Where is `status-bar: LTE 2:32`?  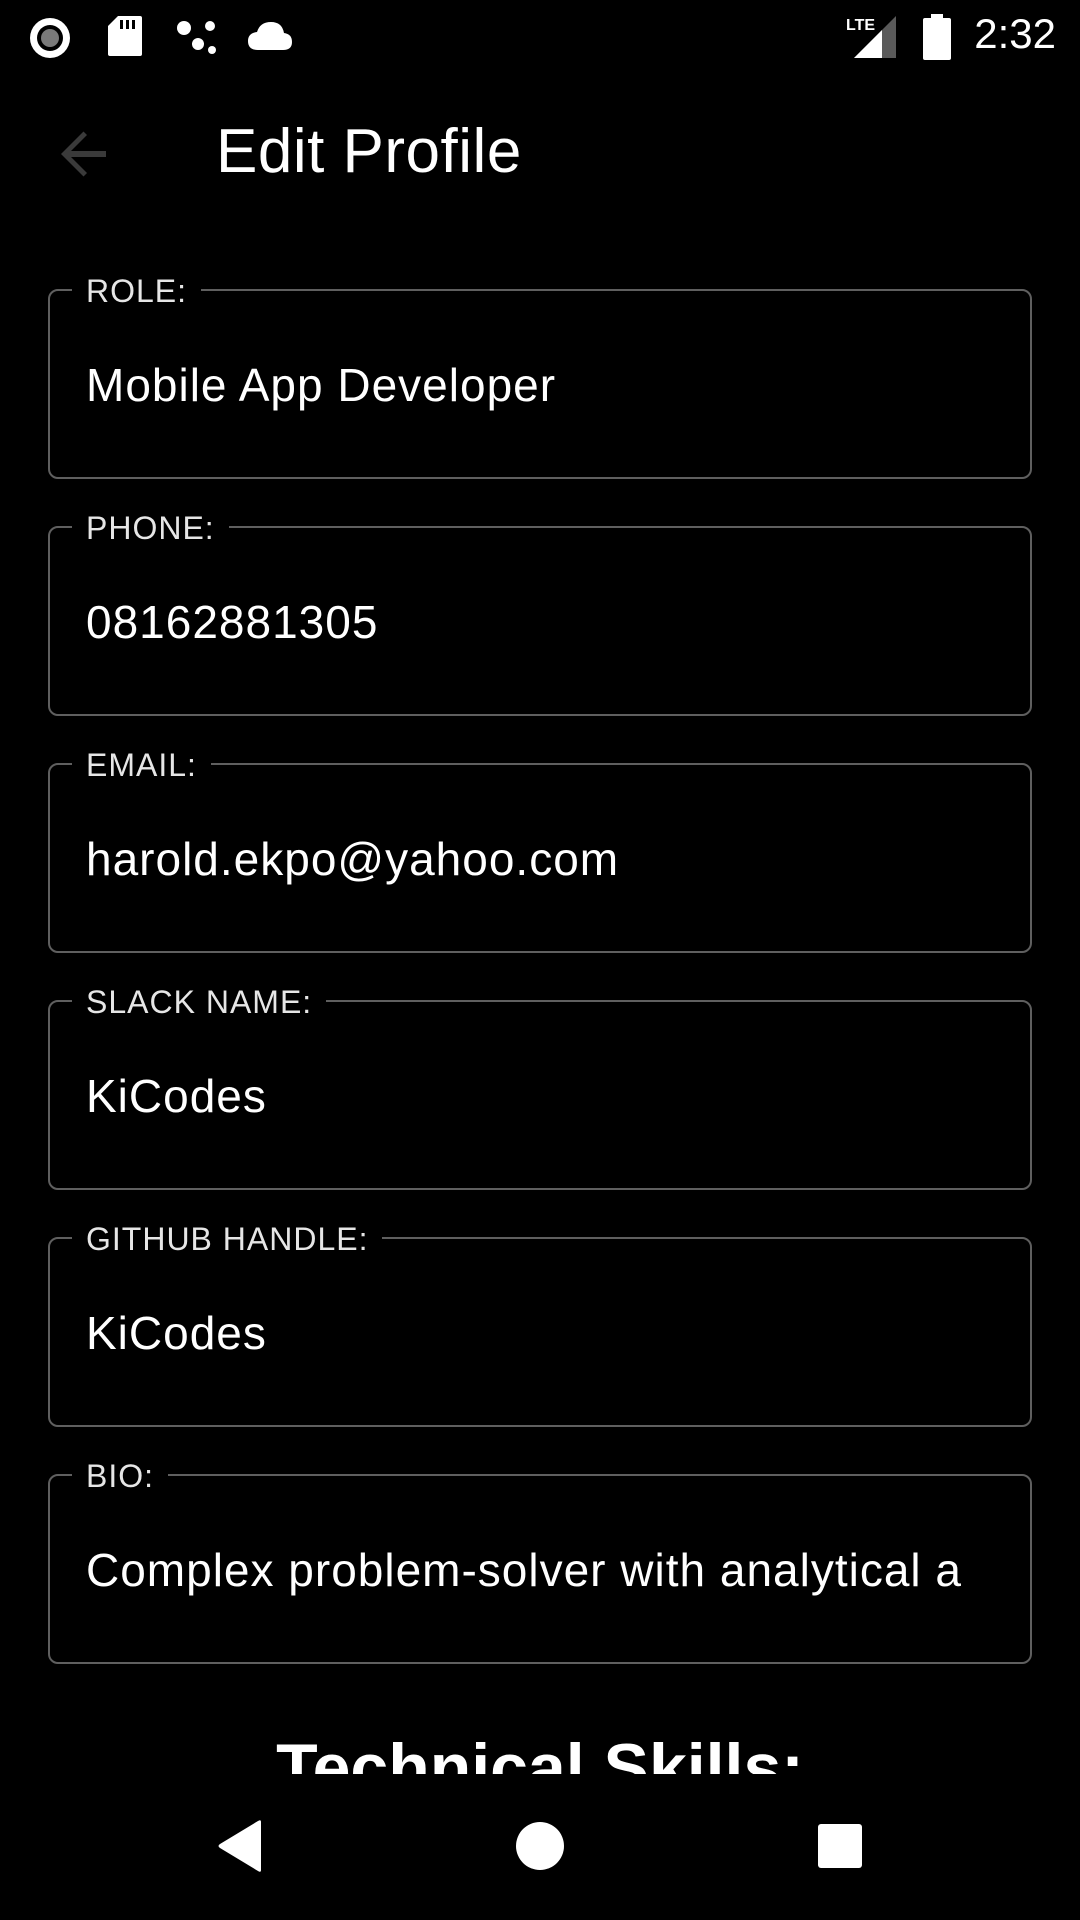
status-bar: LTE 2:32 is located at coordinates (540, 36).